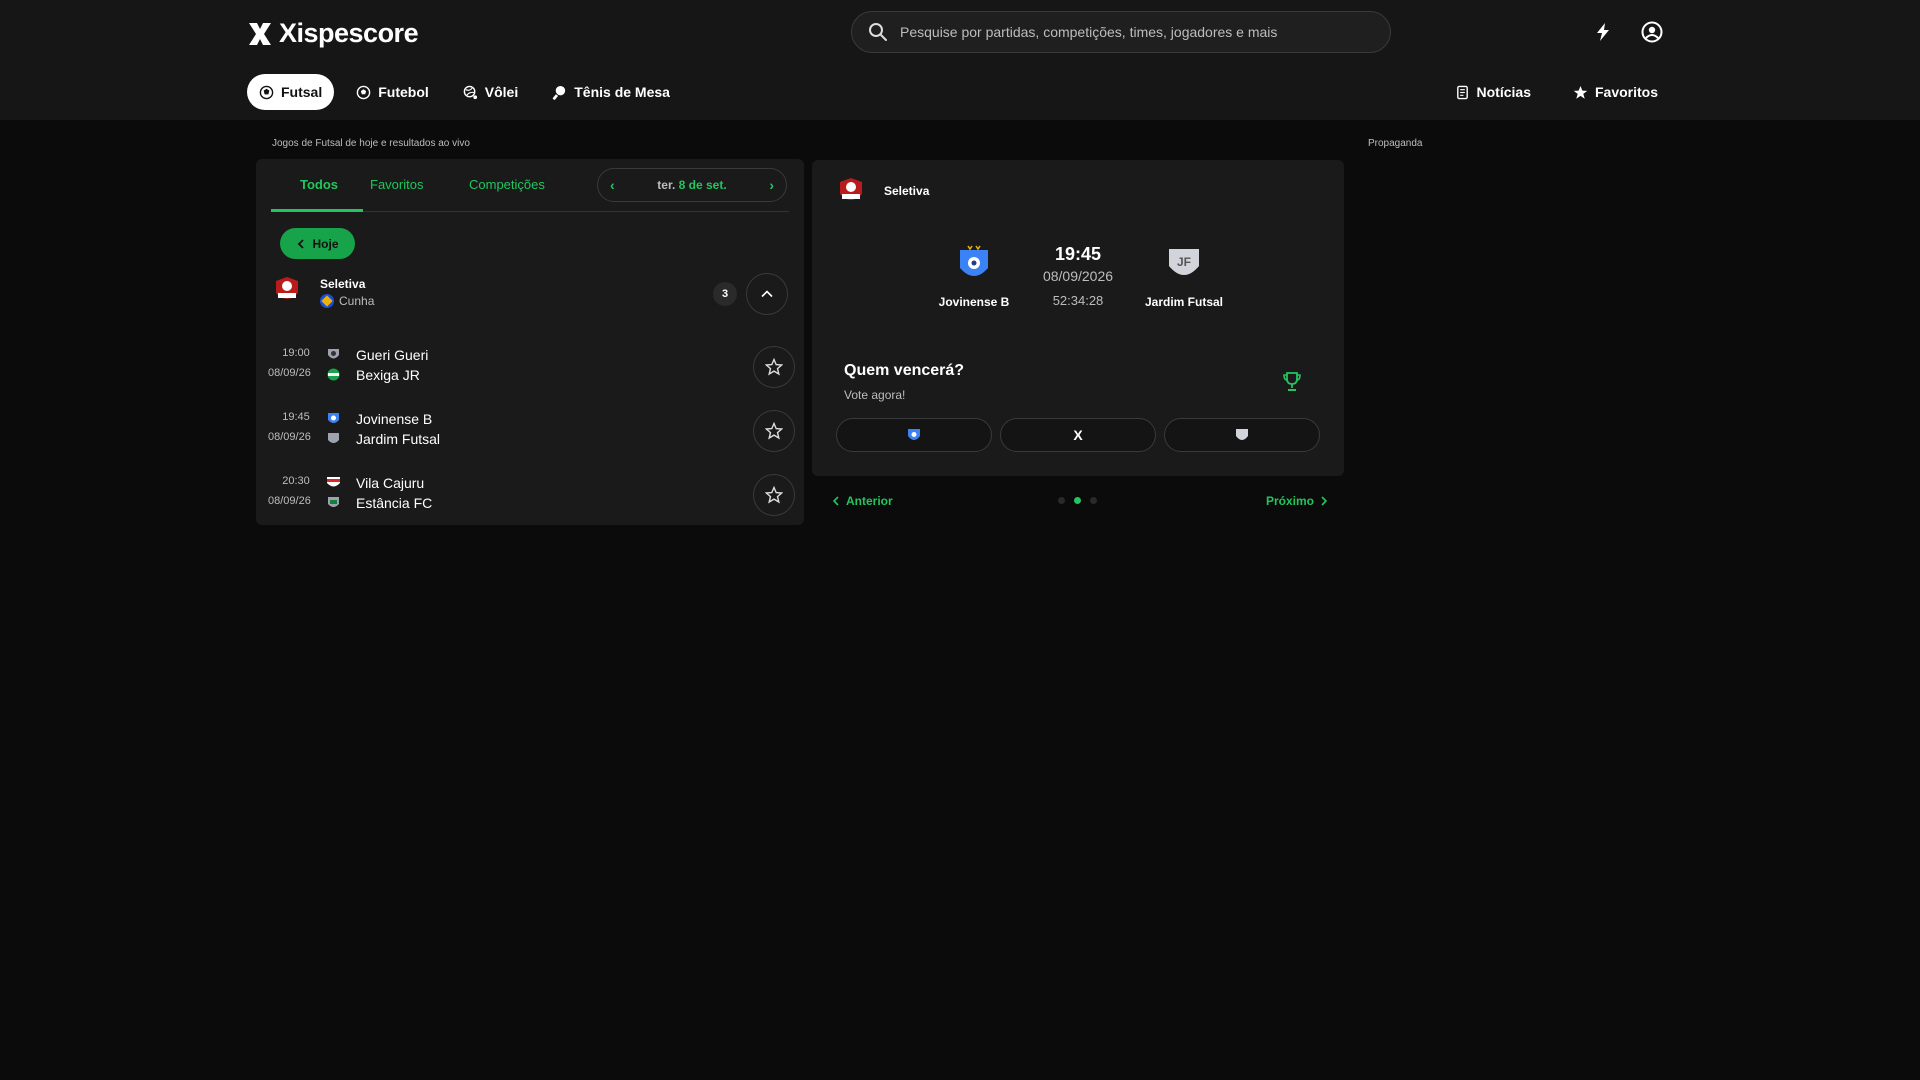 The image size is (1920, 1080). I want to click on previous-label: Anterior, so click(869, 501).